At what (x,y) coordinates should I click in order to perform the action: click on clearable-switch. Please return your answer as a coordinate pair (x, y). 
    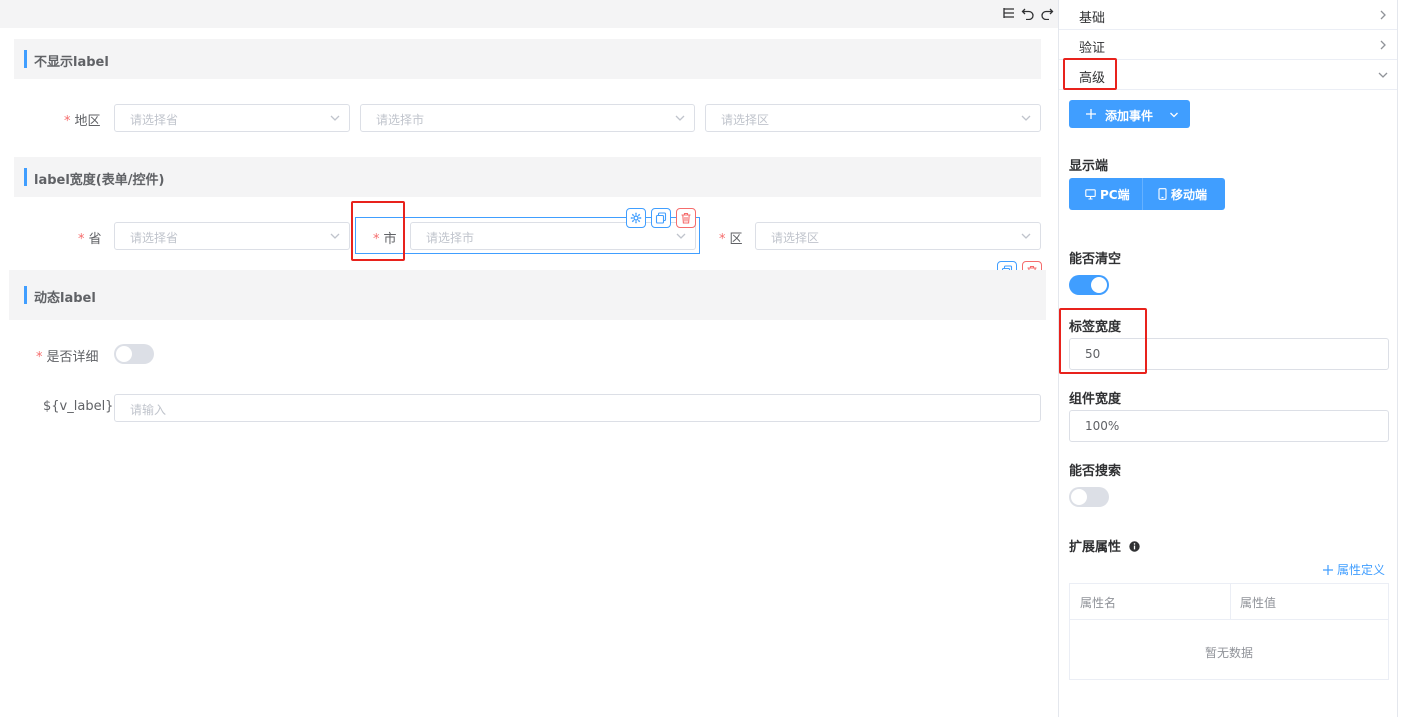
    Looking at the image, I should click on (1089, 285).